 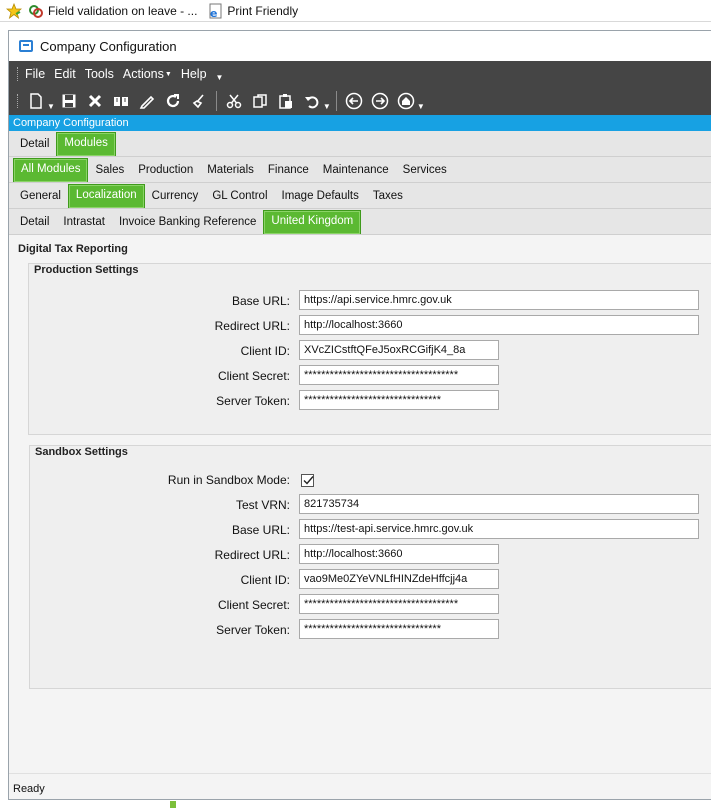 What do you see at coordinates (36, 11) in the screenshot?
I see `link-icon` at bounding box center [36, 11].